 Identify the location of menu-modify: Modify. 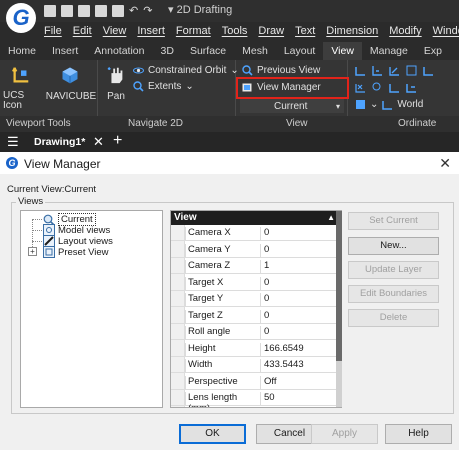
(405, 31).